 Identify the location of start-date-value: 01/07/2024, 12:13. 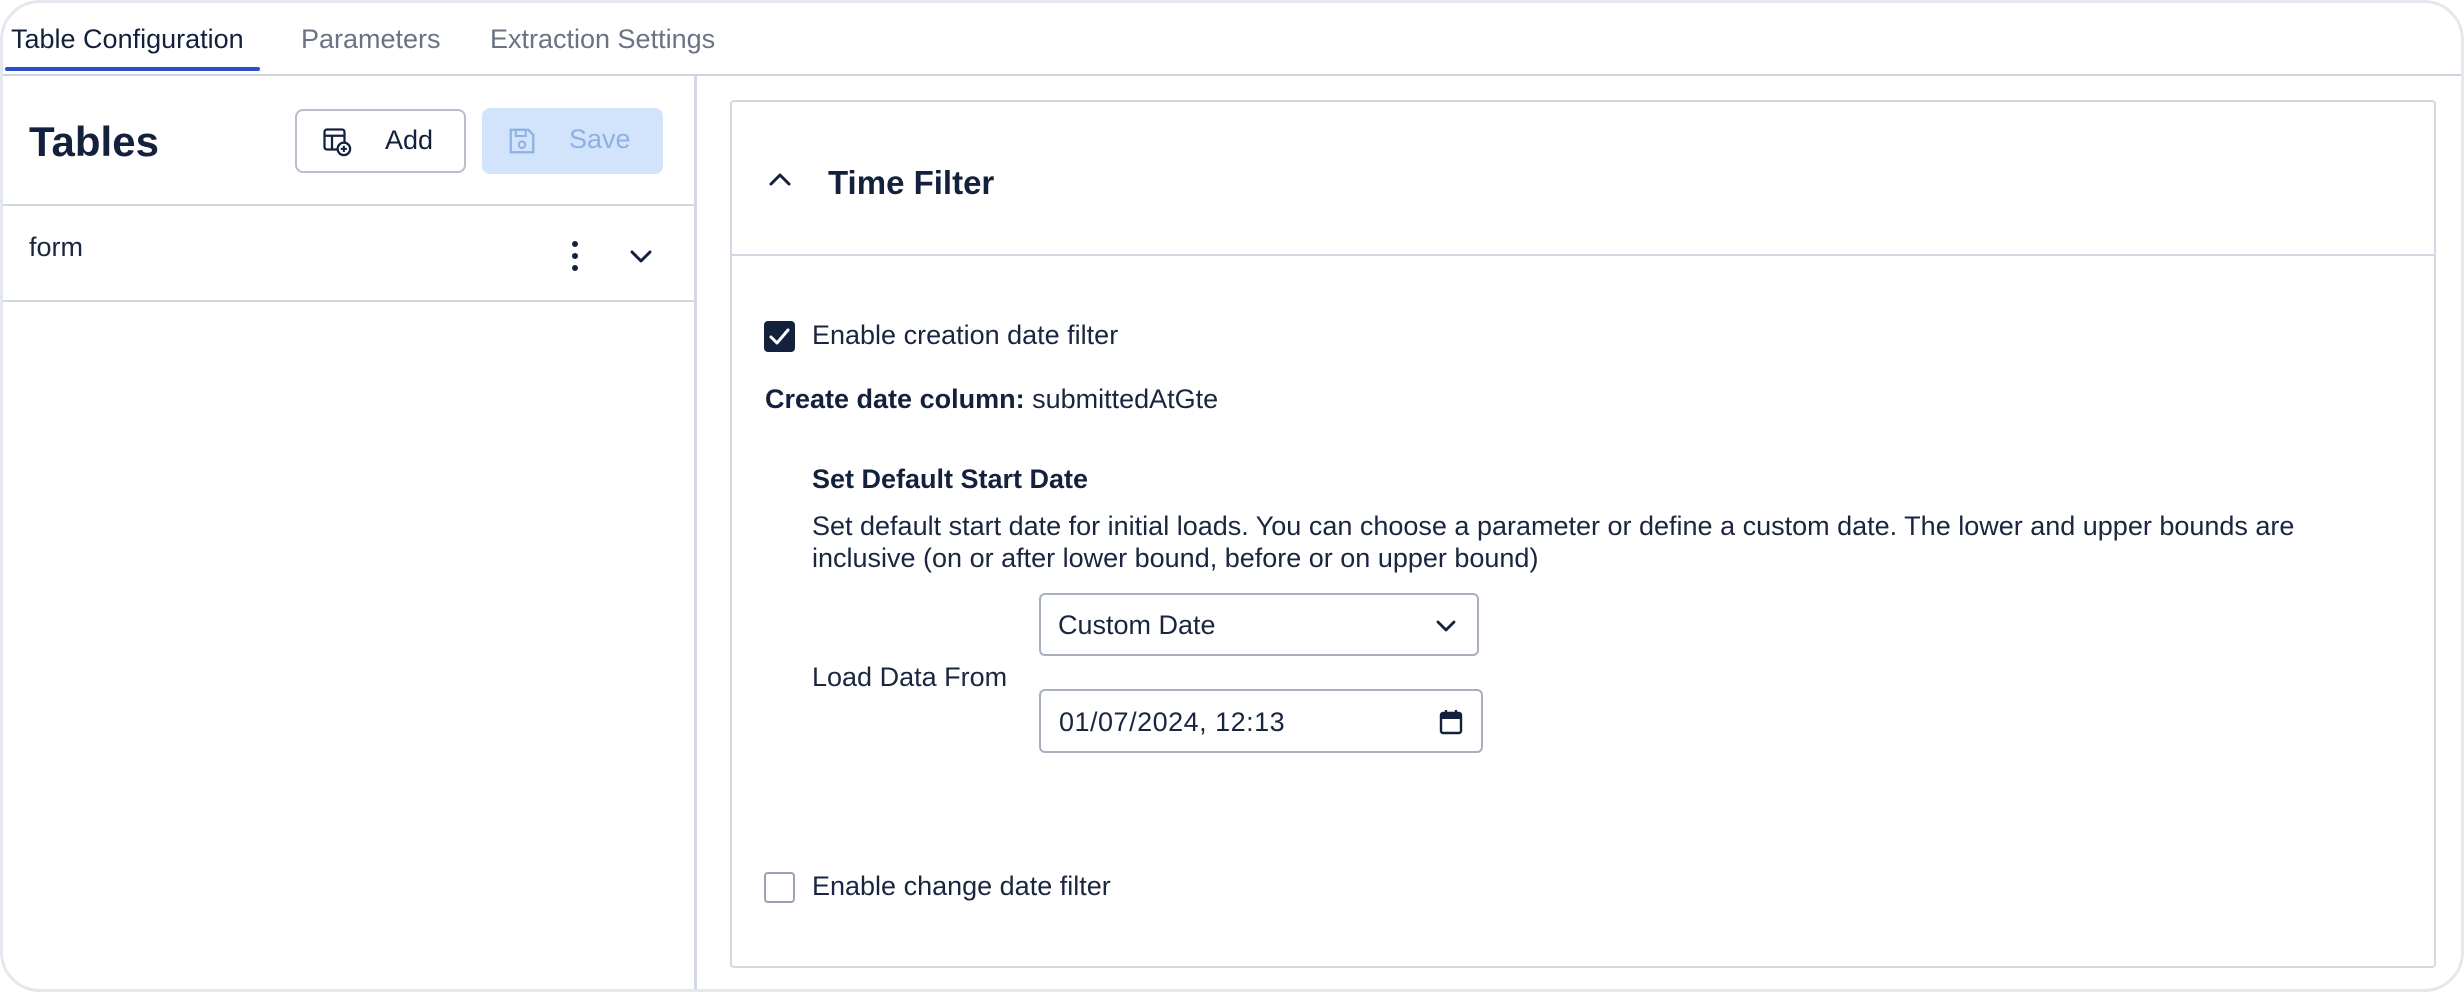
(1172, 722).